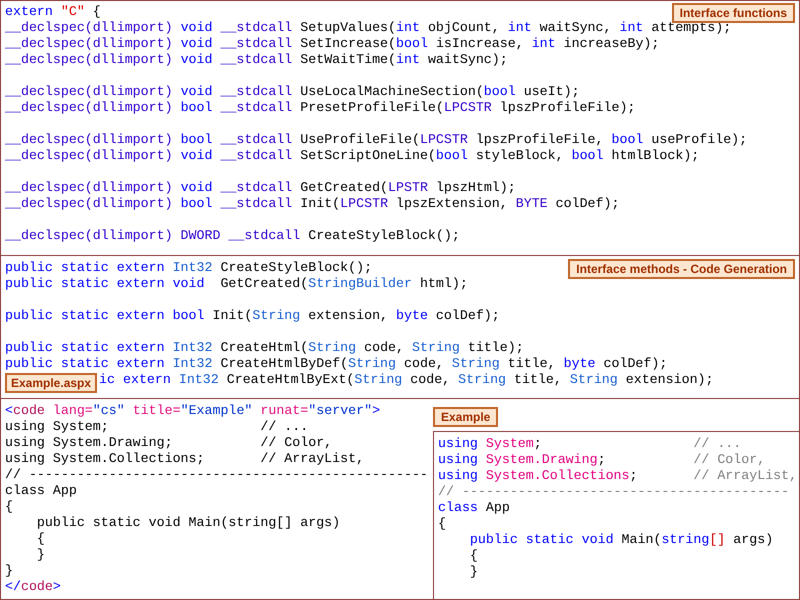 This screenshot has width=800, height=600. Describe the element at coordinates (320, 108) in the screenshot. I see `code-line: __declspec(dllimport) bool __stdcall PresetProfileFile(LPCSTR lpszProfileFile);` at that location.